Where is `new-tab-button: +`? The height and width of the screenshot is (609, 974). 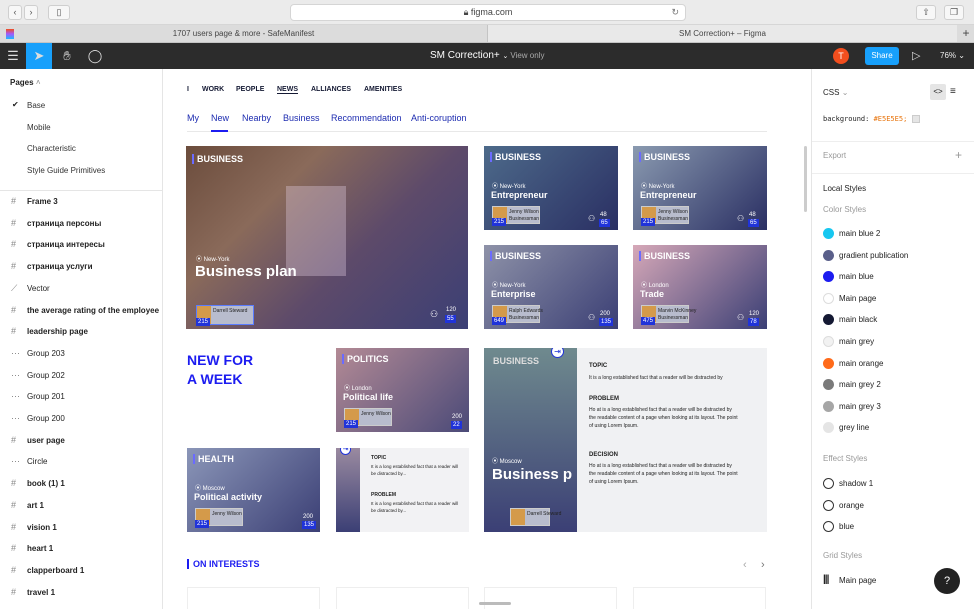 new-tab-button: + is located at coordinates (966, 33).